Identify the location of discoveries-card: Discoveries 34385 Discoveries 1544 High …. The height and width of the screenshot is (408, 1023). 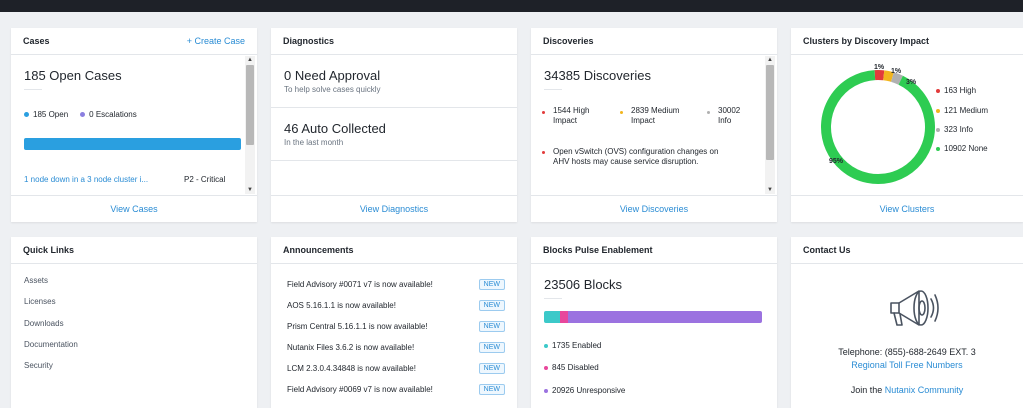
(654, 125).